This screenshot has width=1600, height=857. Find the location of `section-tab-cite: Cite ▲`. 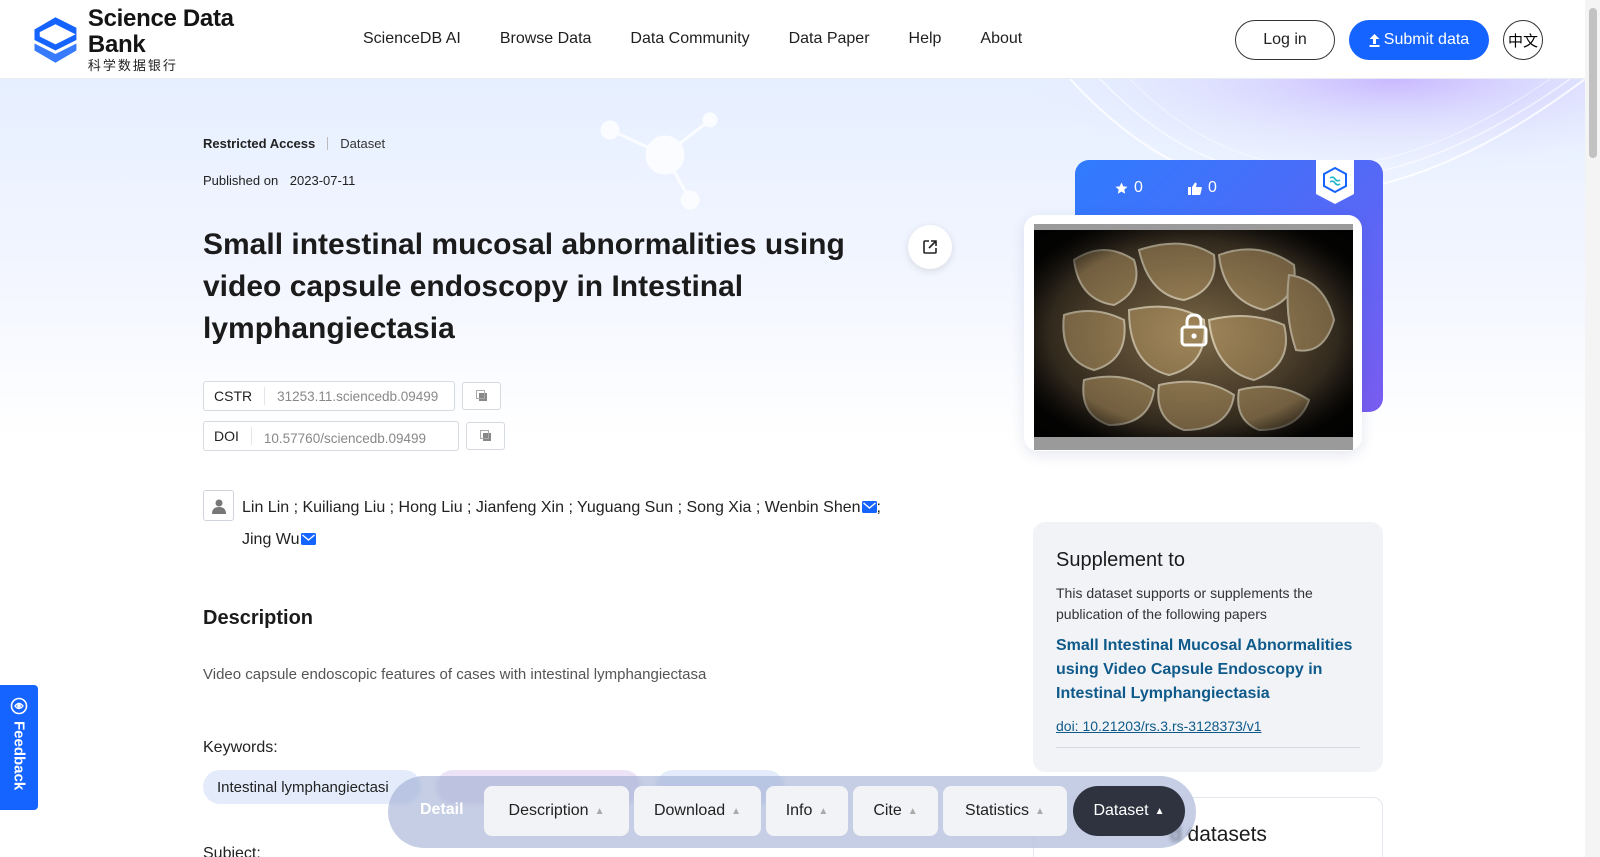

section-tab-cite: Cite ▲ is located at coordinates (895, 811).